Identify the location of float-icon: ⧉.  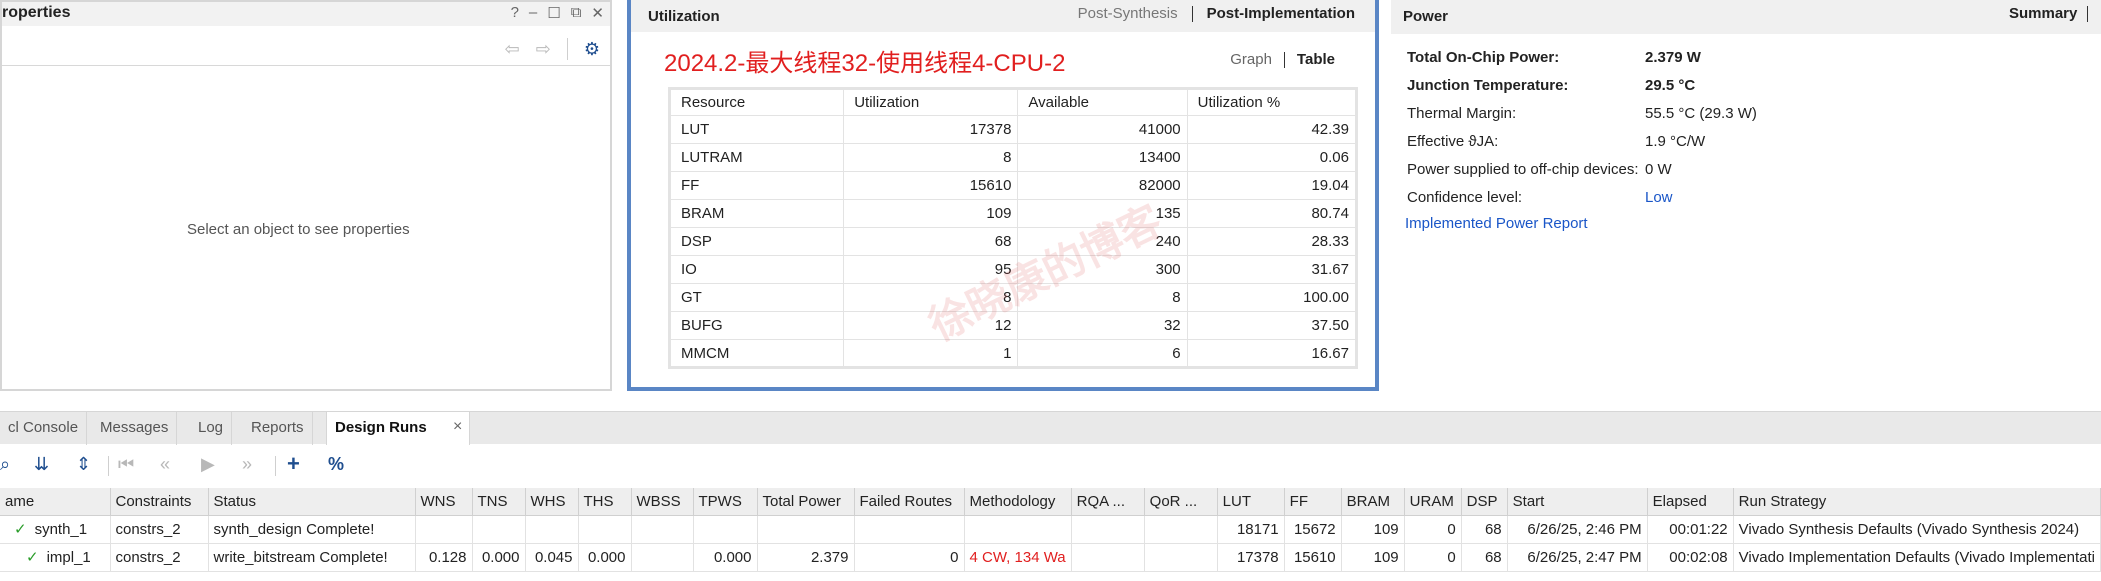
(576, 13).